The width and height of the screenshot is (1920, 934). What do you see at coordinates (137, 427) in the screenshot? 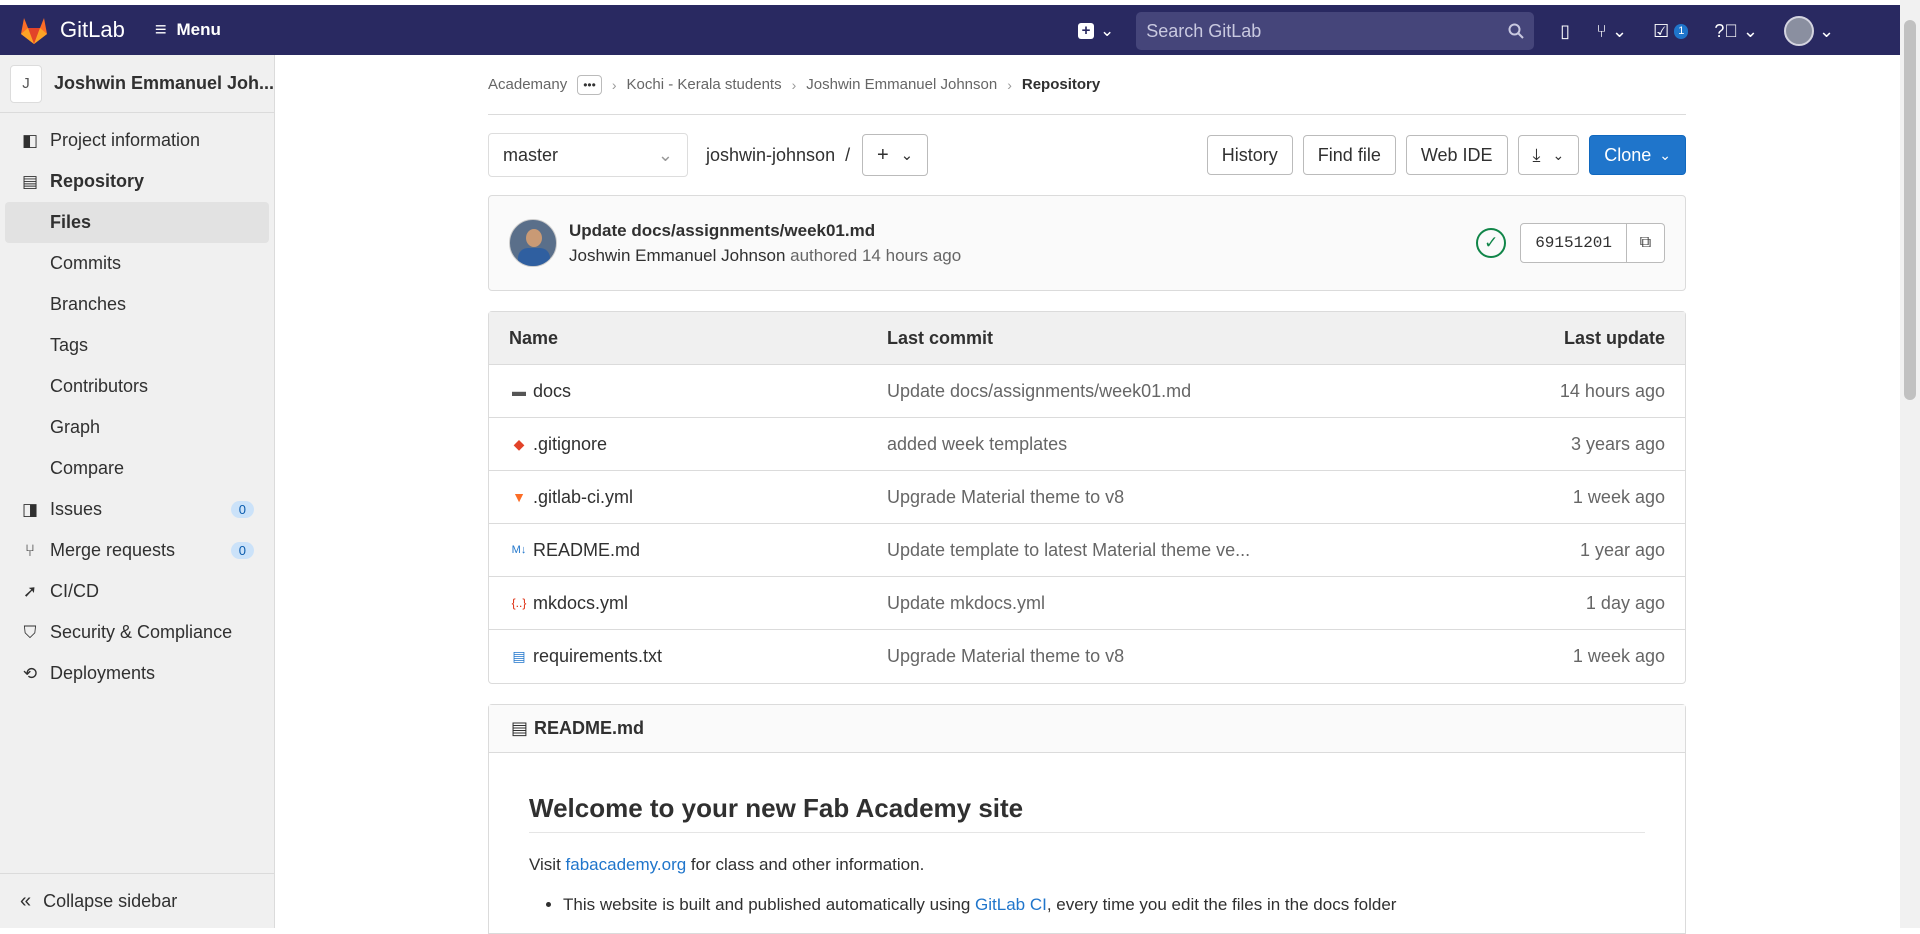
I see `sidebar-item-graph: Graph` at bounding box center [137, 427].